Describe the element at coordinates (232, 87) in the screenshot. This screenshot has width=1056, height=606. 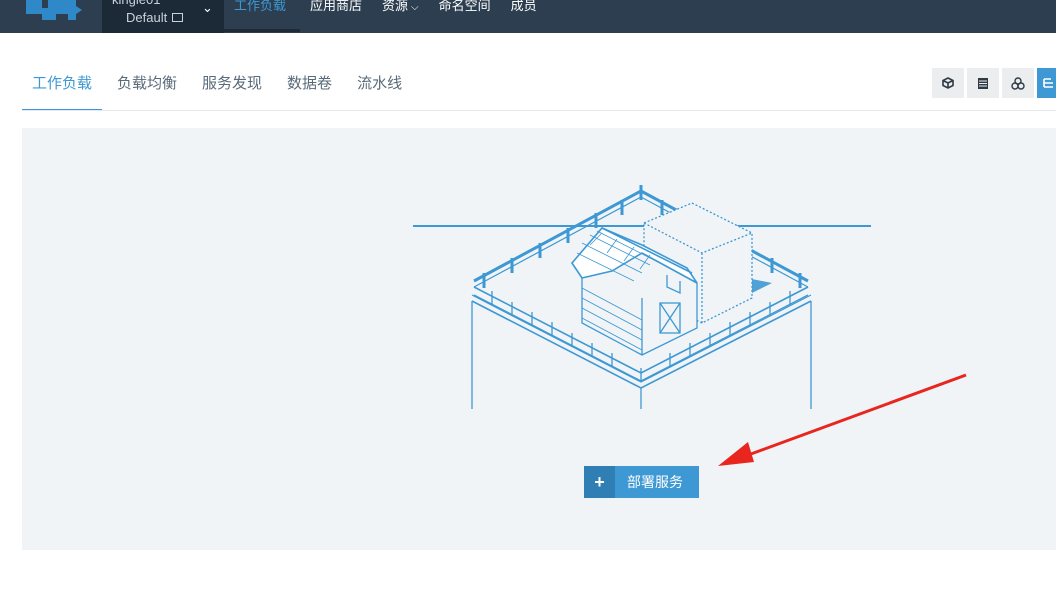
I see `tab-service-discovery: 服务发现` at that location.